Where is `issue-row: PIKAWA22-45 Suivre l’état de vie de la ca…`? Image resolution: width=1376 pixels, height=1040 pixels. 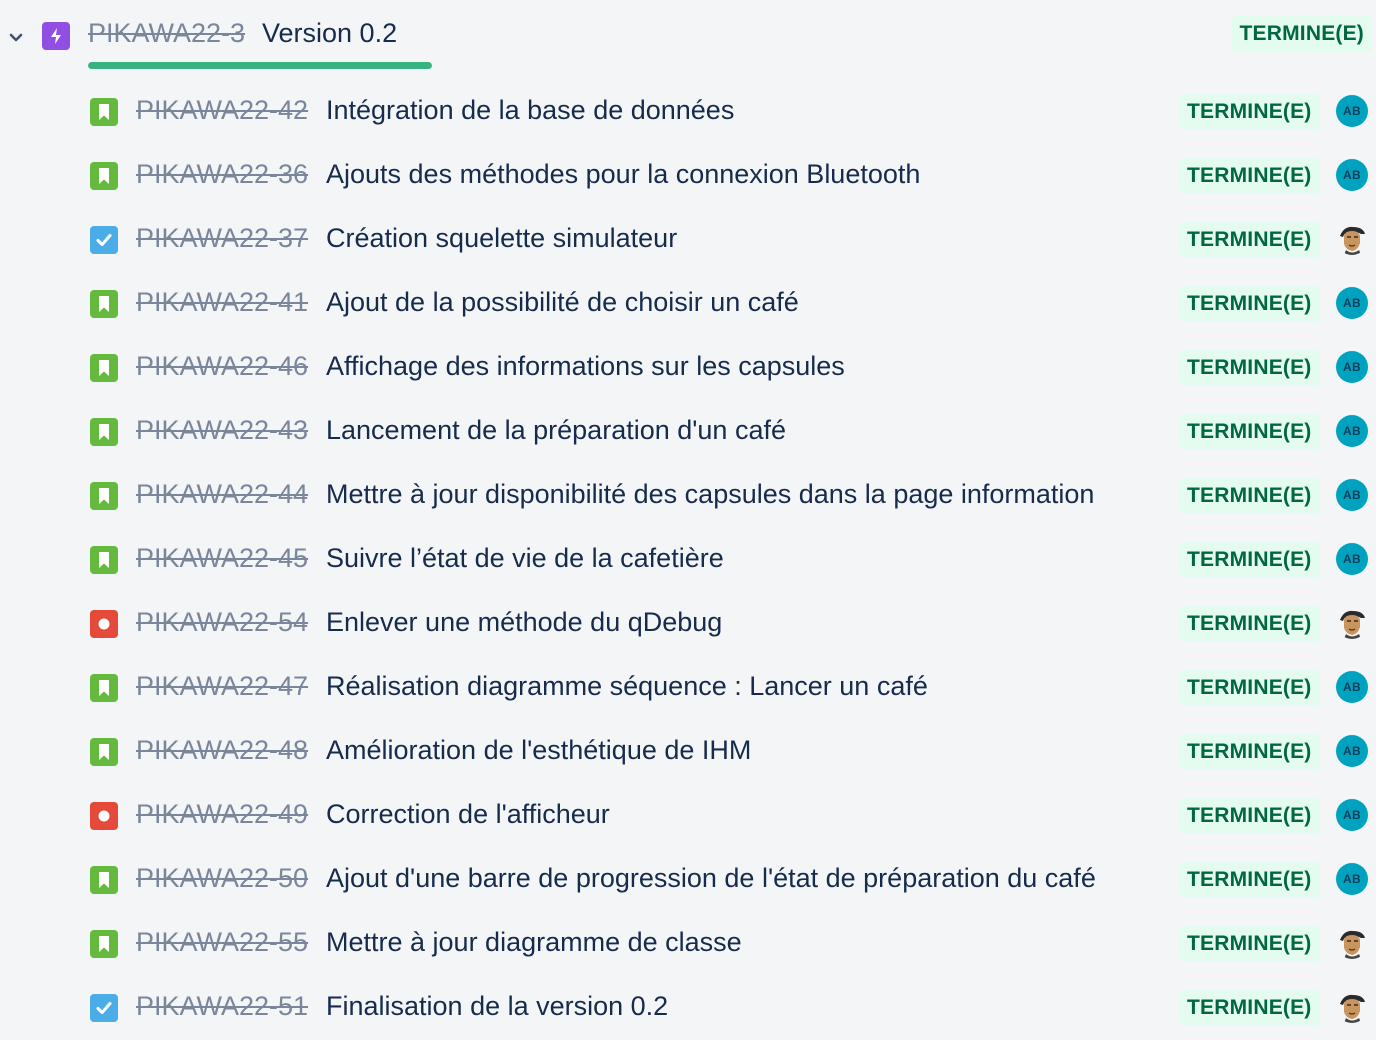 issue-row: PIKAWA22-45 Suivre l’état de vie de la ca… is located at coordinates (688, 560).